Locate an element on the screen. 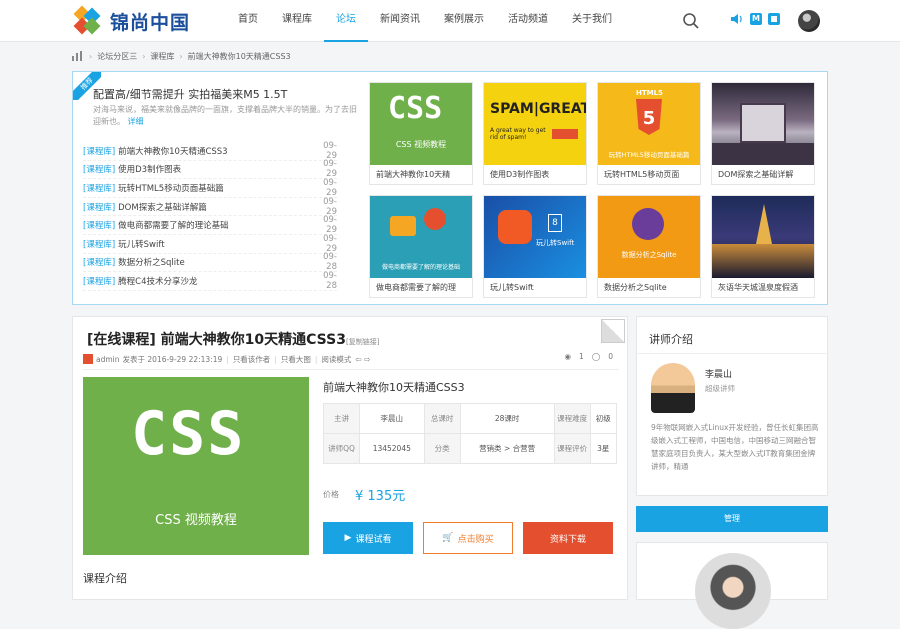 This screenshot has height=629, width=900. nav-item-forum: 论坛 is located at coordinates (346, 21).